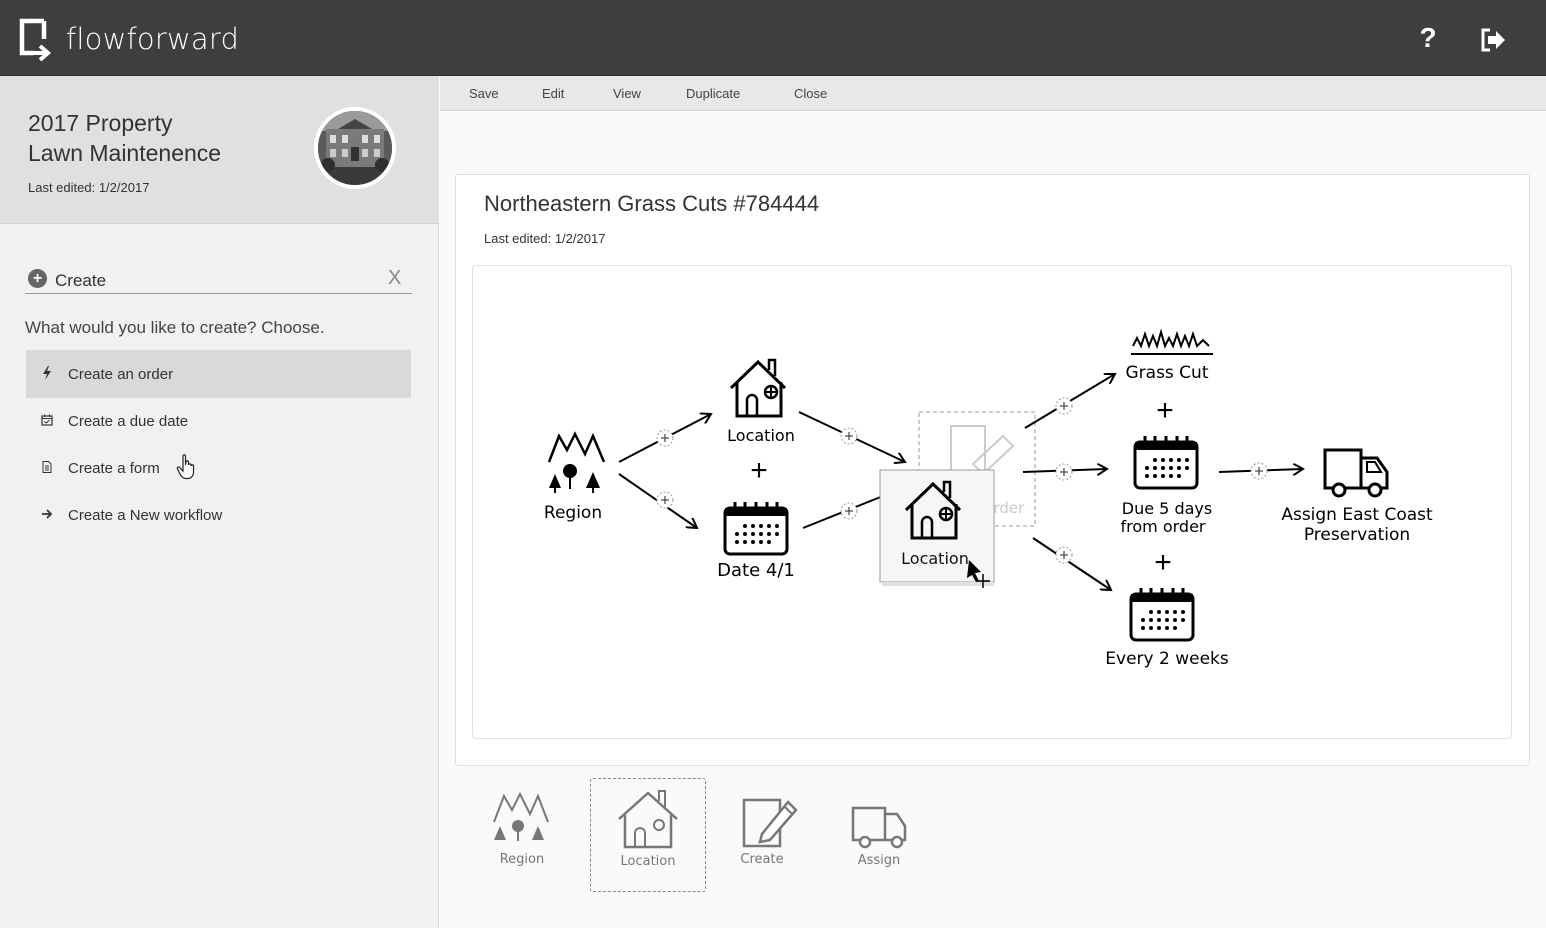 This screenshot has height=928, width=1546. I want to click on palette-assign: Assign, so click(879, 835).